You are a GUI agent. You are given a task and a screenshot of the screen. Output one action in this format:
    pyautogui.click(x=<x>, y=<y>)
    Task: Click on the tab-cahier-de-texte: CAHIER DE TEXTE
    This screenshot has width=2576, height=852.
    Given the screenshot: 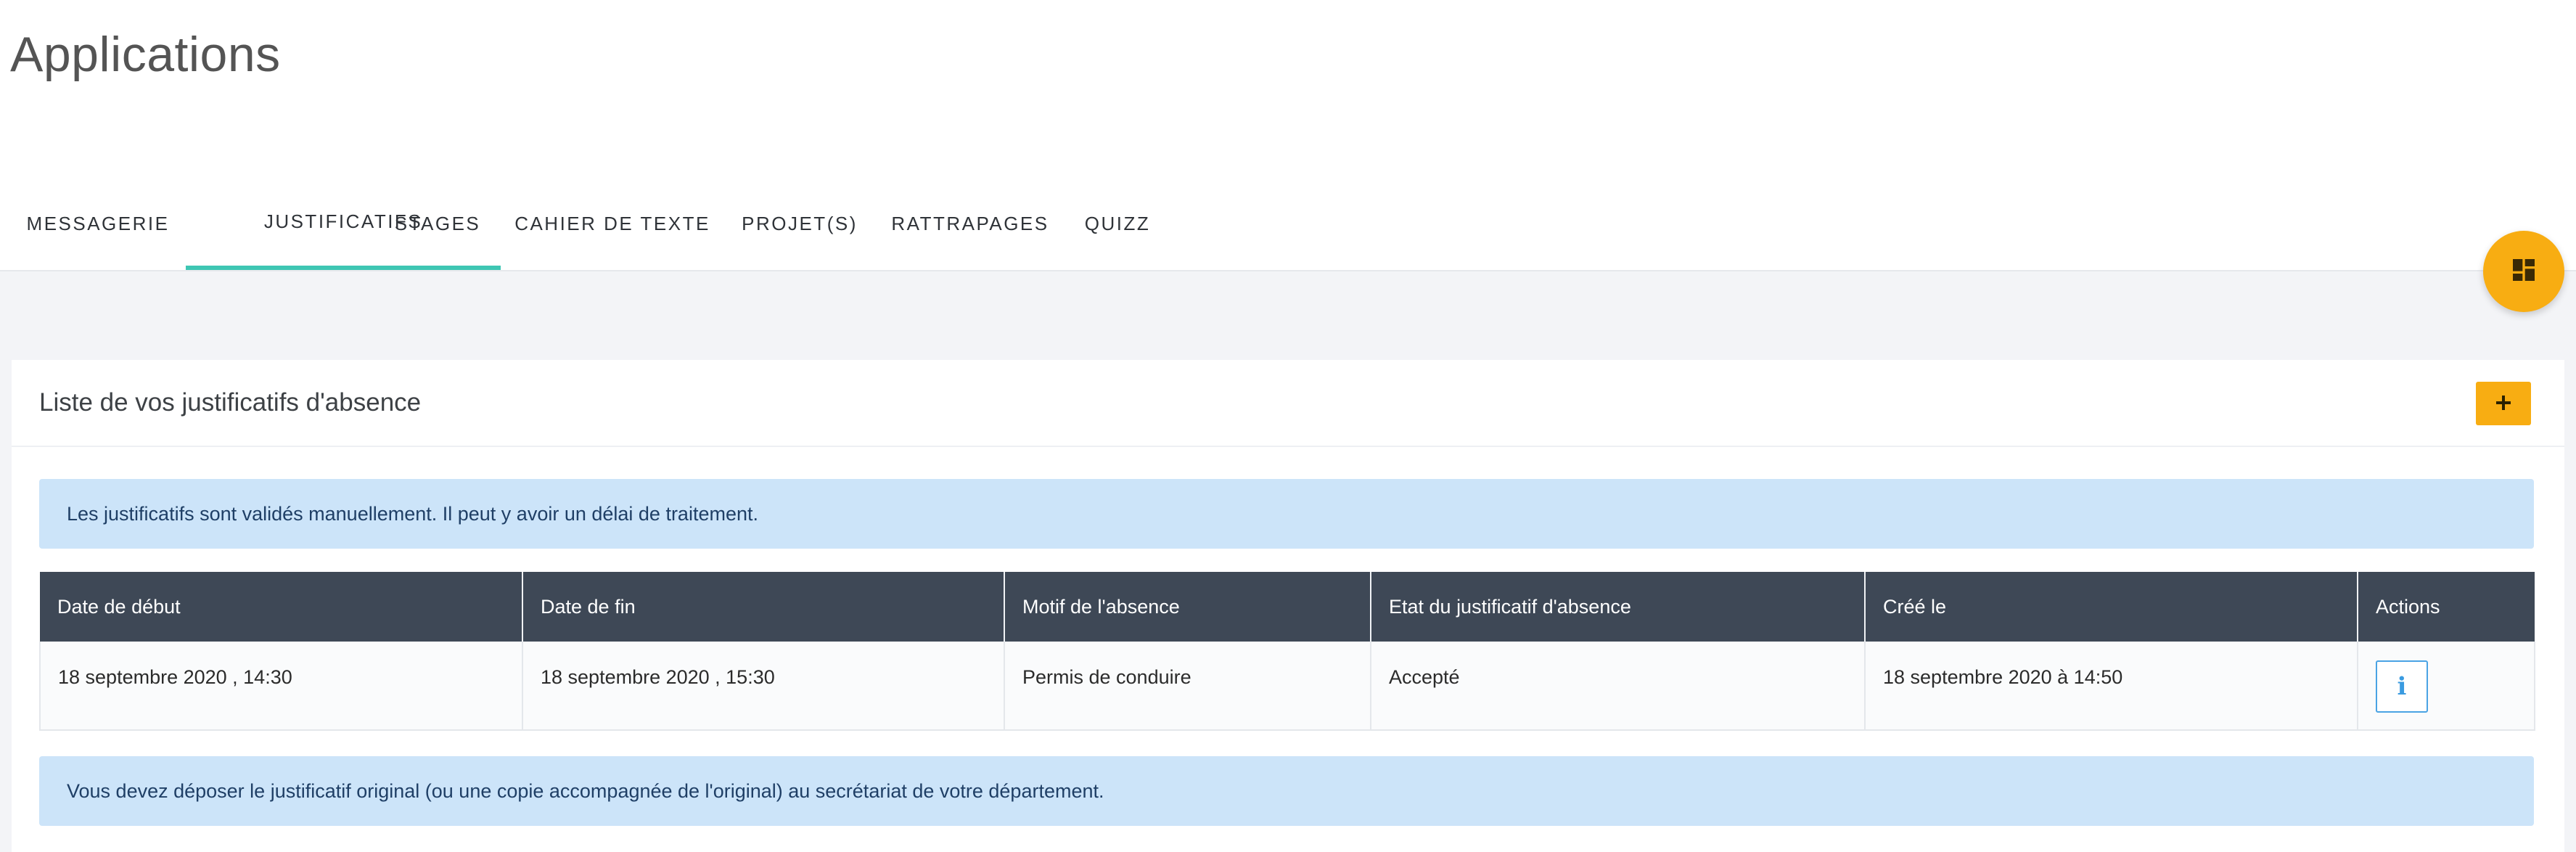 What is the action you would take?
    pyautogui.click(x=612, y=222)
    